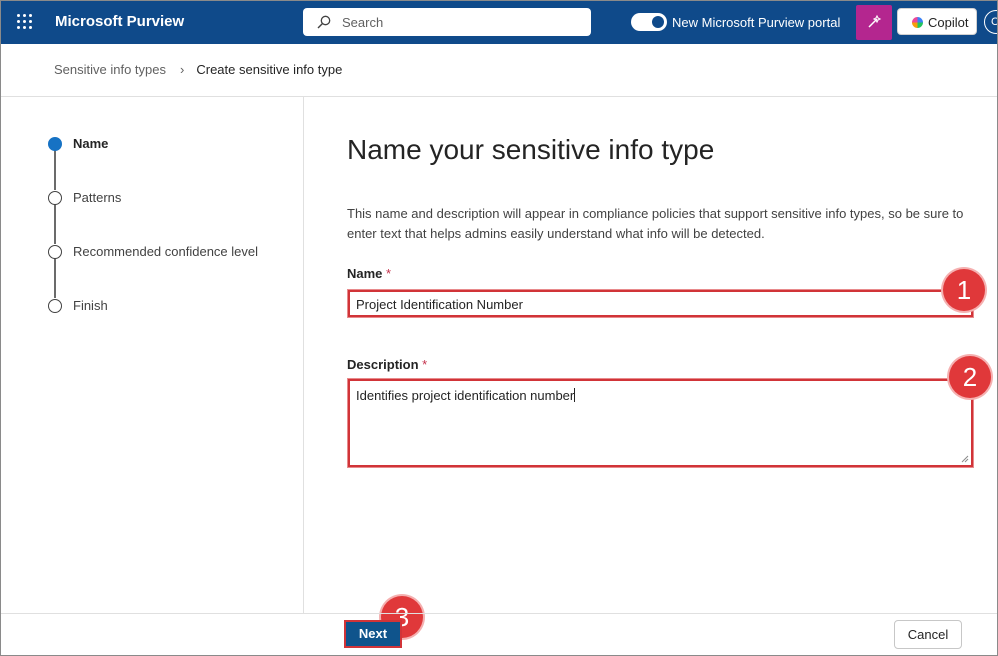  What do you see at coordinates (383, 364) in the screenshot?
I see `description-label-text: Description` at bounding box center [383, 364].